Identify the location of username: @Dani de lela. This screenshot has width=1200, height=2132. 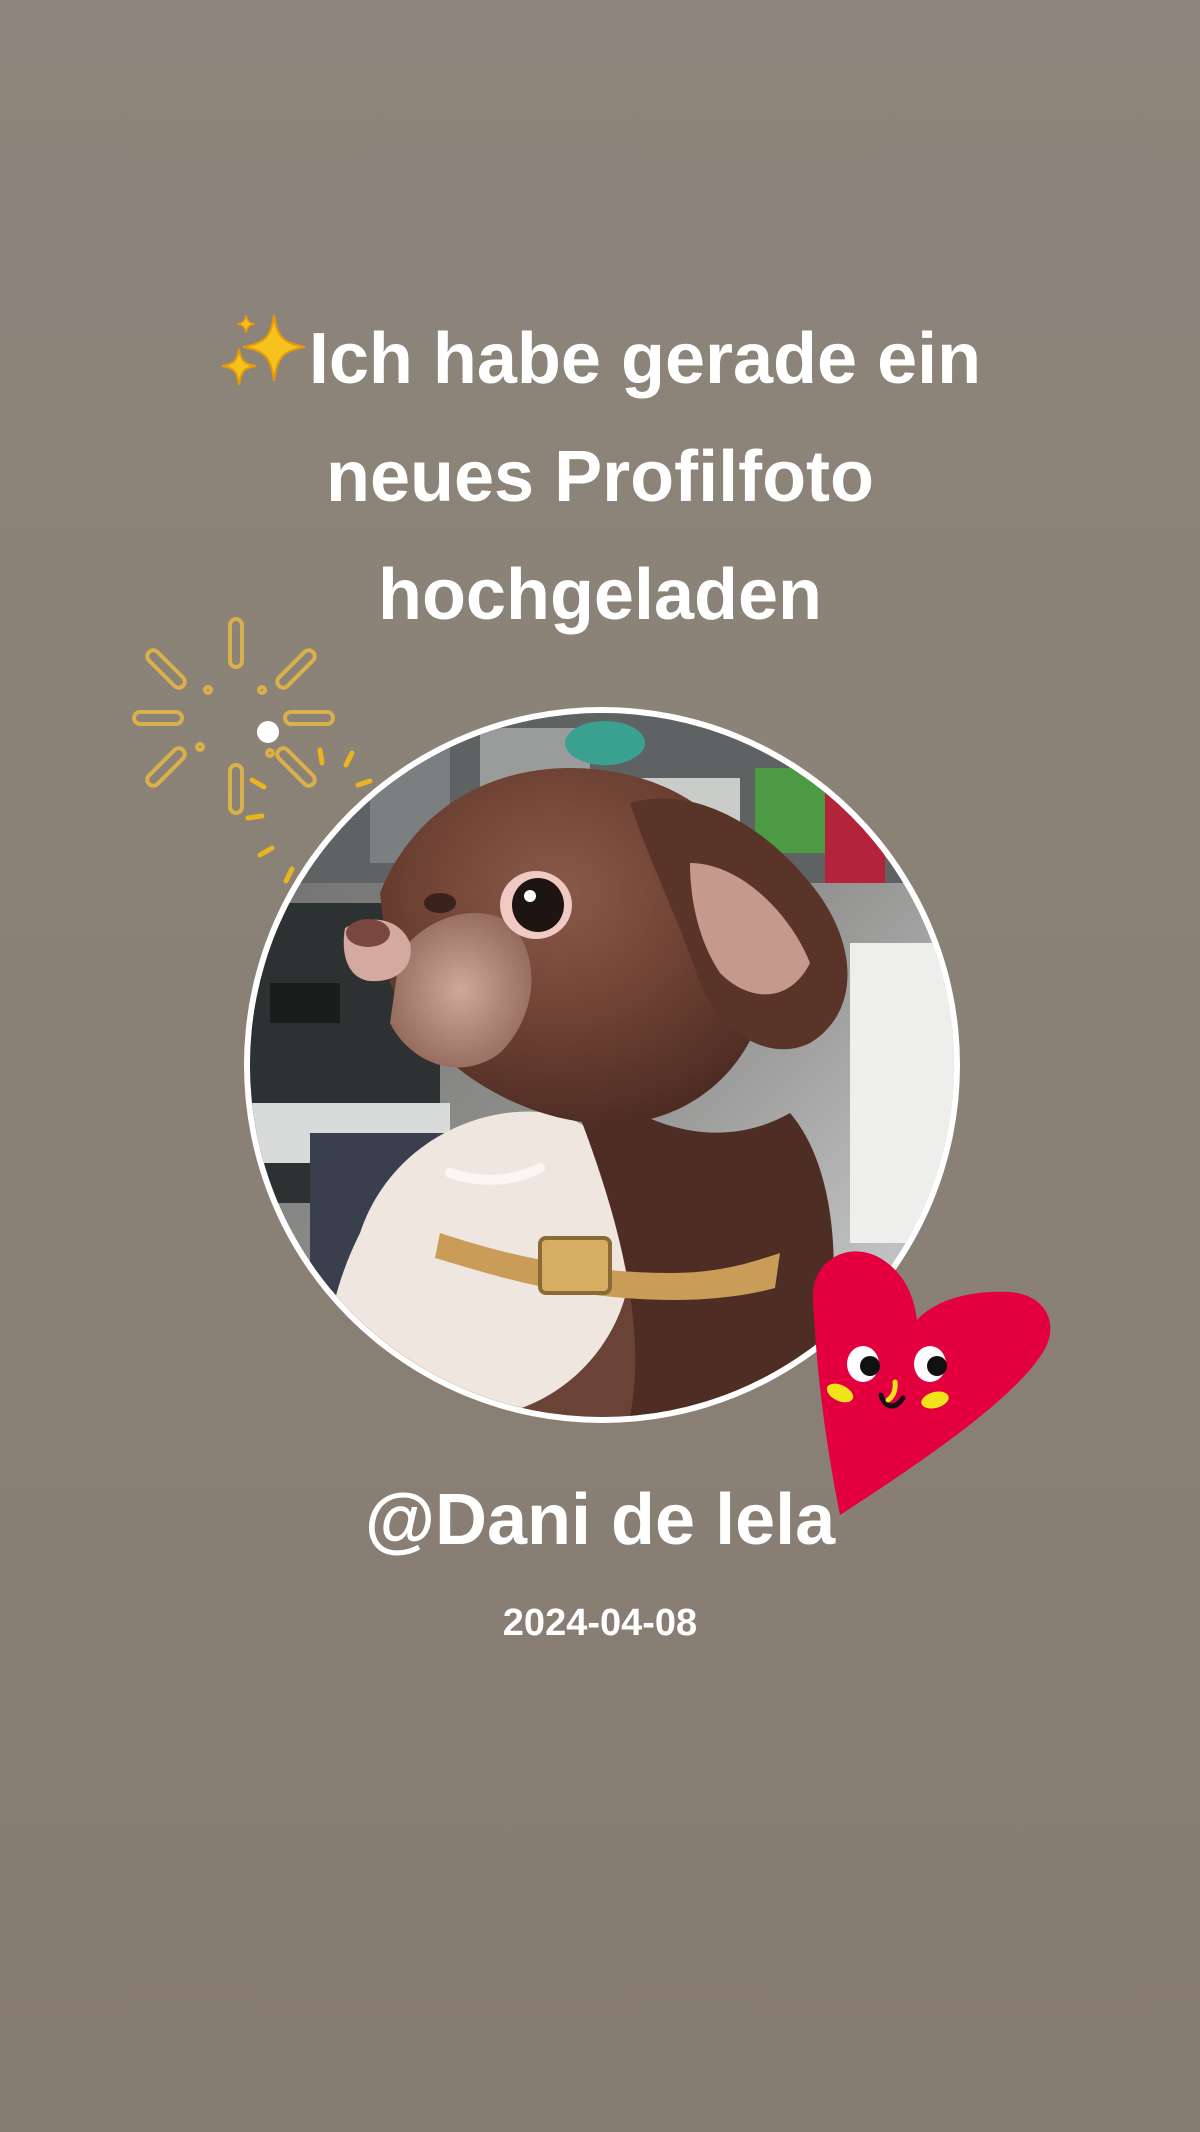
(600, 1520).